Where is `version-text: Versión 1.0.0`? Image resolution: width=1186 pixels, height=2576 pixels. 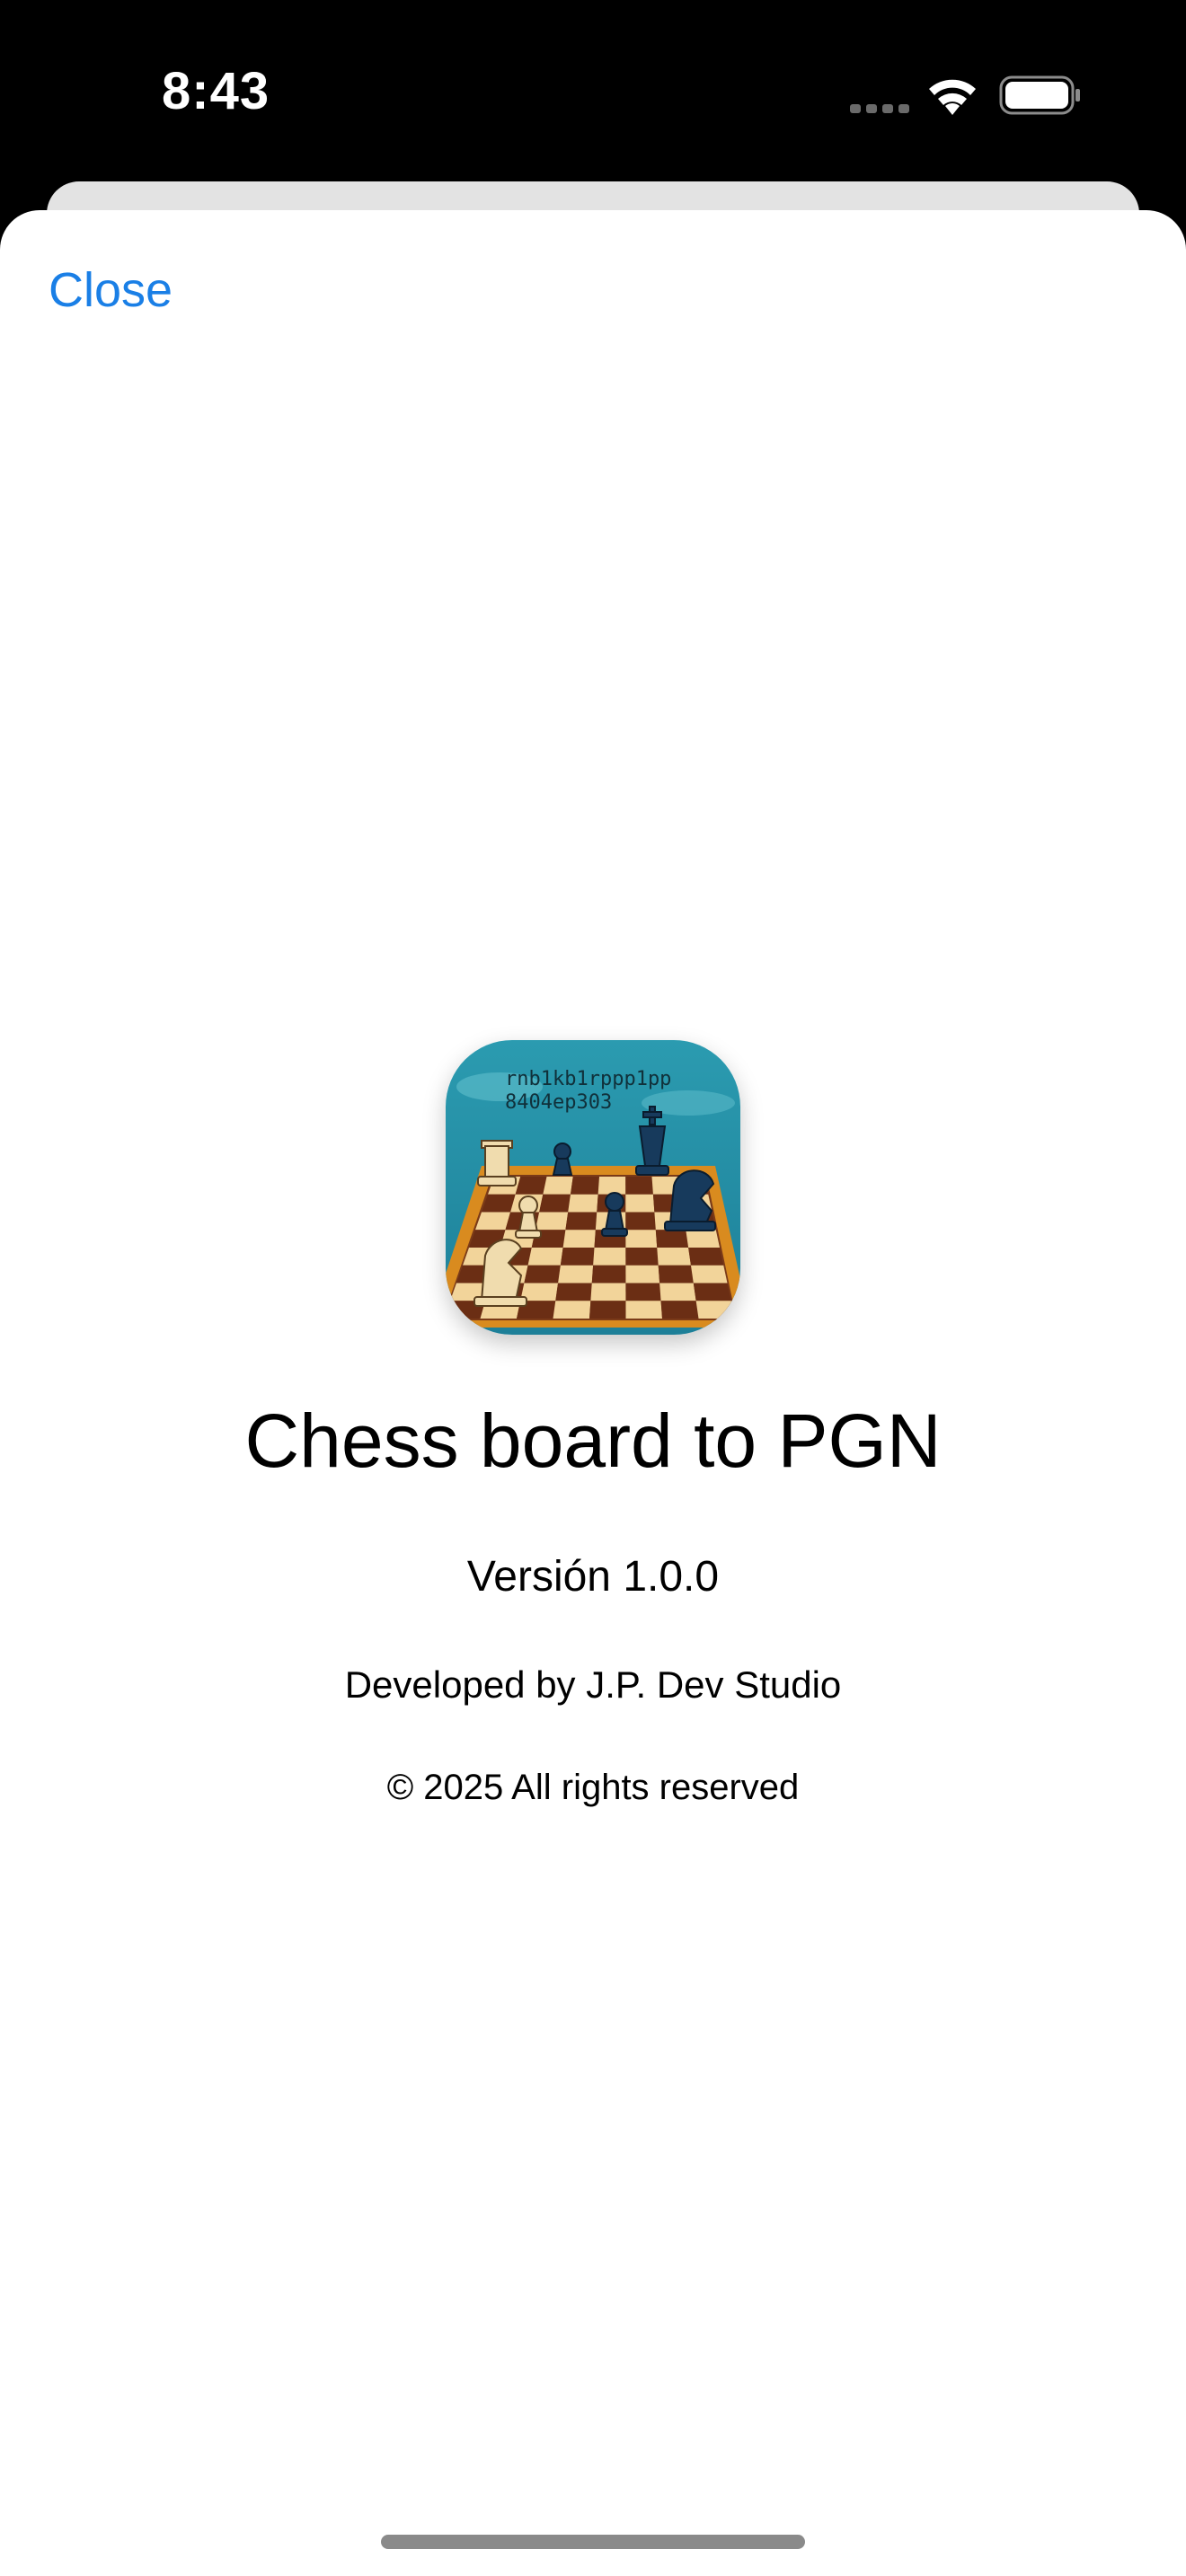 version-text: Versión 1.0.0 is located at coordinates (593, 1577).